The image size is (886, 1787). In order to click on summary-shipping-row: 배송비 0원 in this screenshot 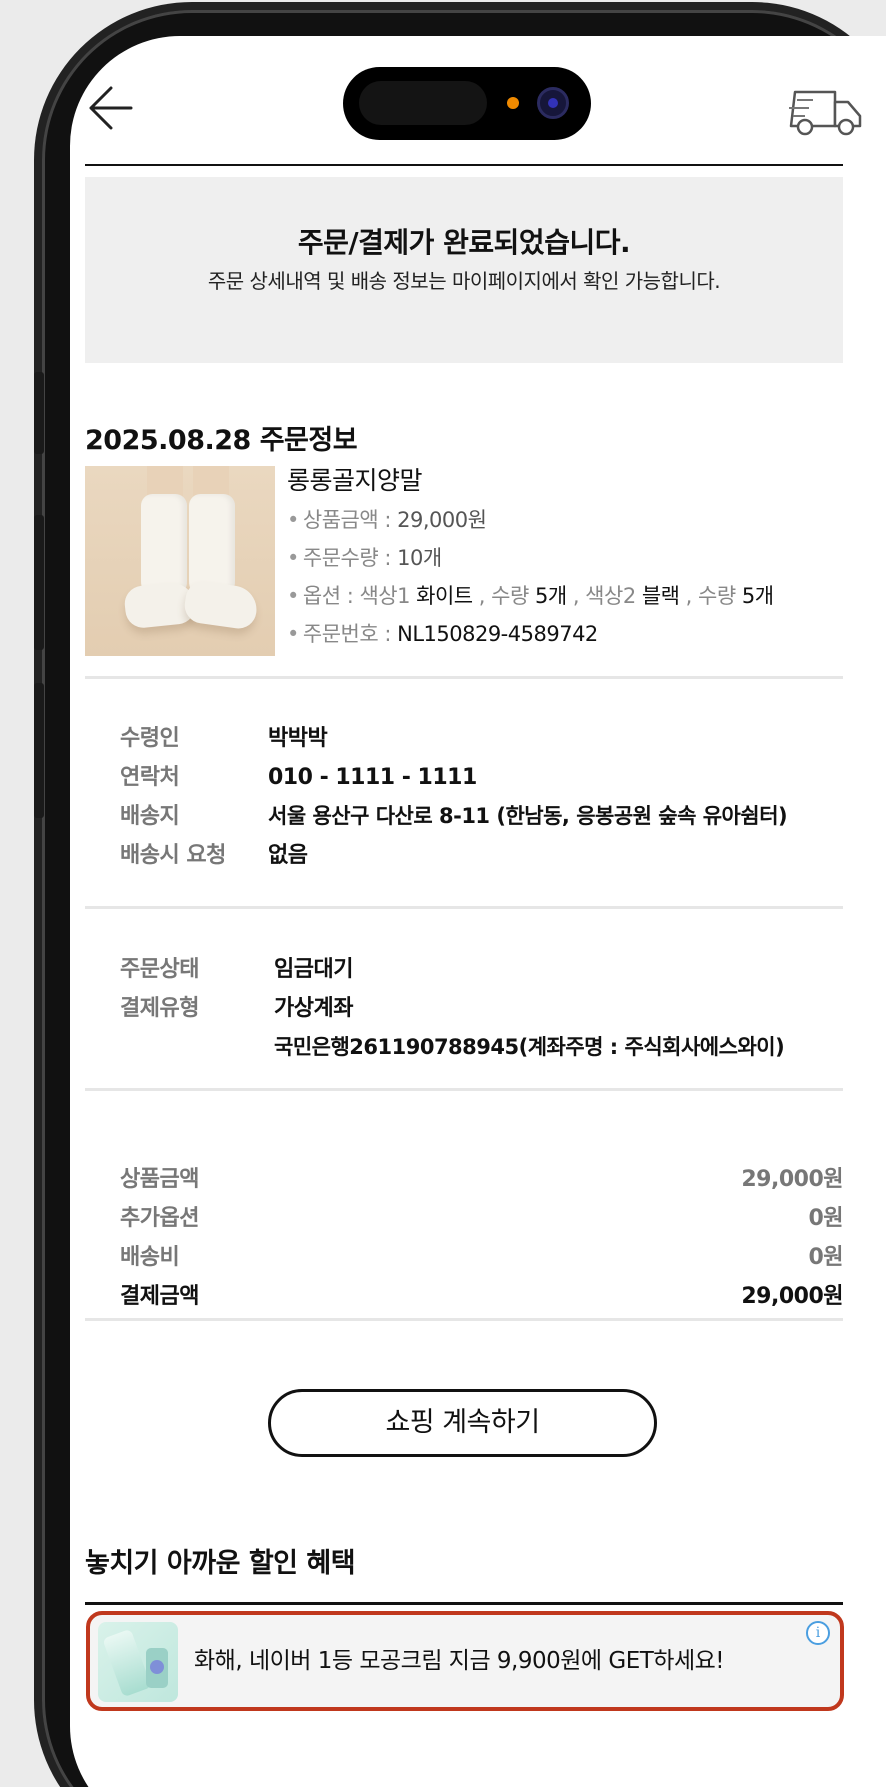, I will do `click(481, 1257)`.